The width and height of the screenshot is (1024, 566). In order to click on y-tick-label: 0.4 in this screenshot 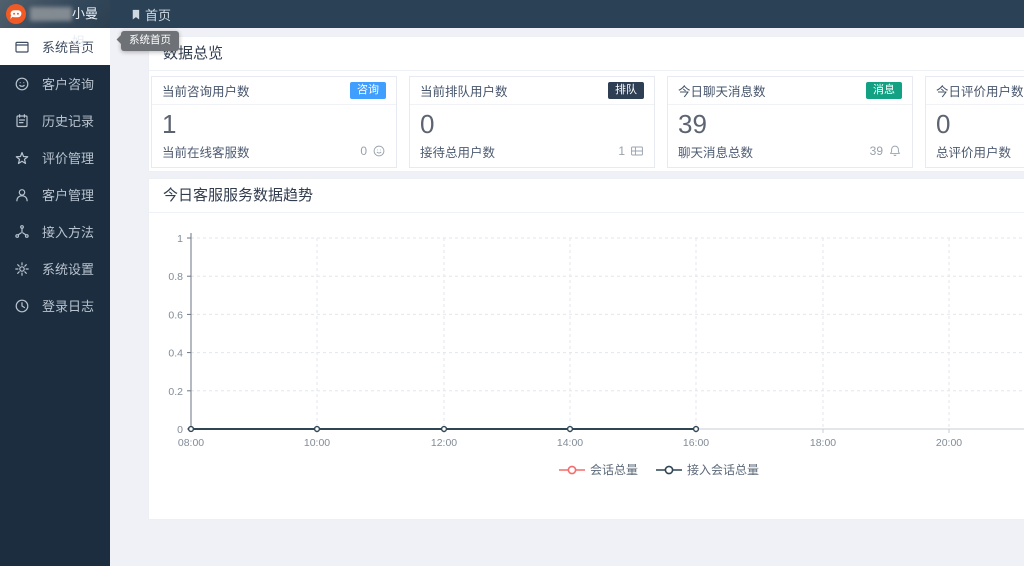, I will do `click(175, 354)`.